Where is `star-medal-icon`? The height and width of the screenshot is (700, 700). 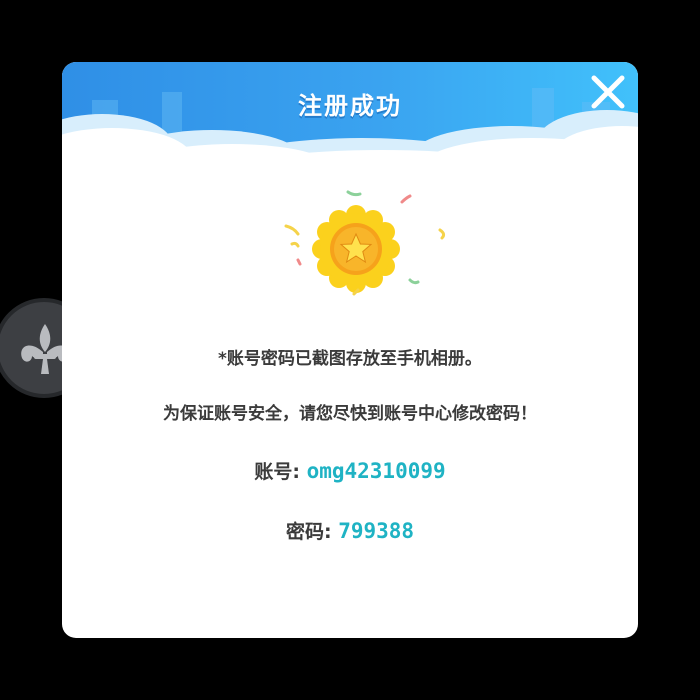 star-medal-icon is located at coordinates (365, 243).